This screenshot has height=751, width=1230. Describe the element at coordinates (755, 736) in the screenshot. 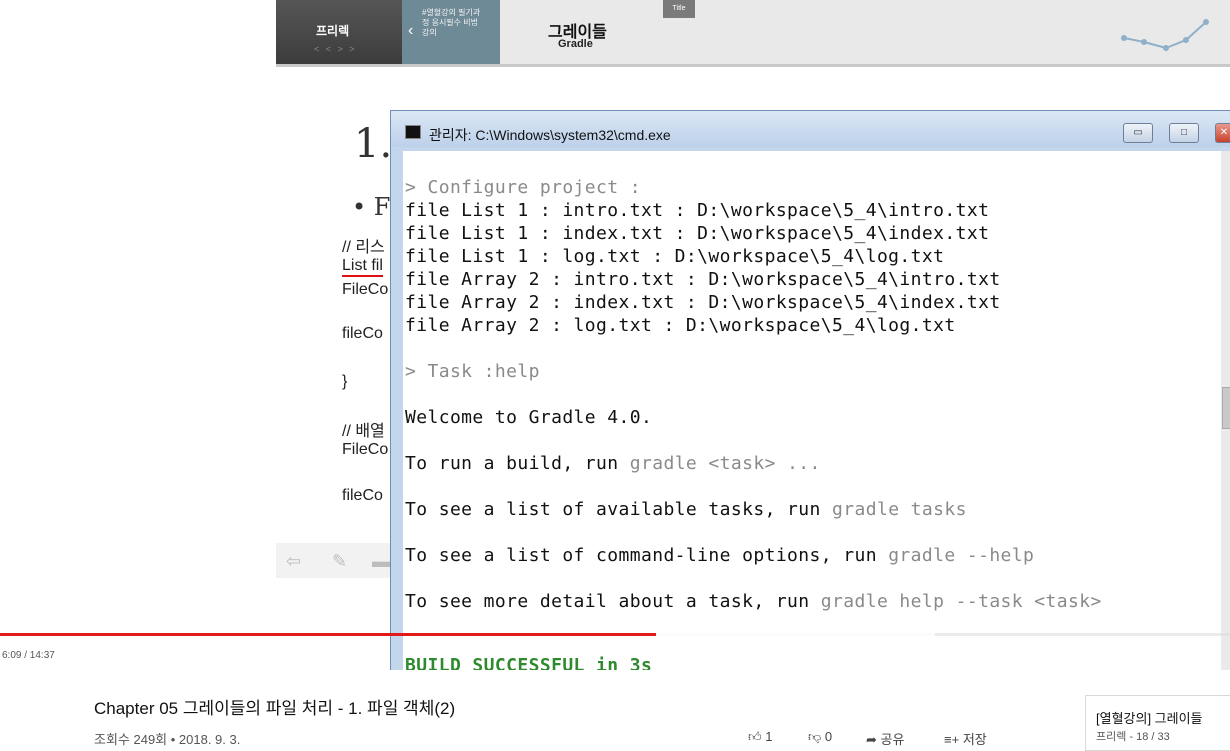

I see `thumbs-up-icon: 👍︎` at that location.